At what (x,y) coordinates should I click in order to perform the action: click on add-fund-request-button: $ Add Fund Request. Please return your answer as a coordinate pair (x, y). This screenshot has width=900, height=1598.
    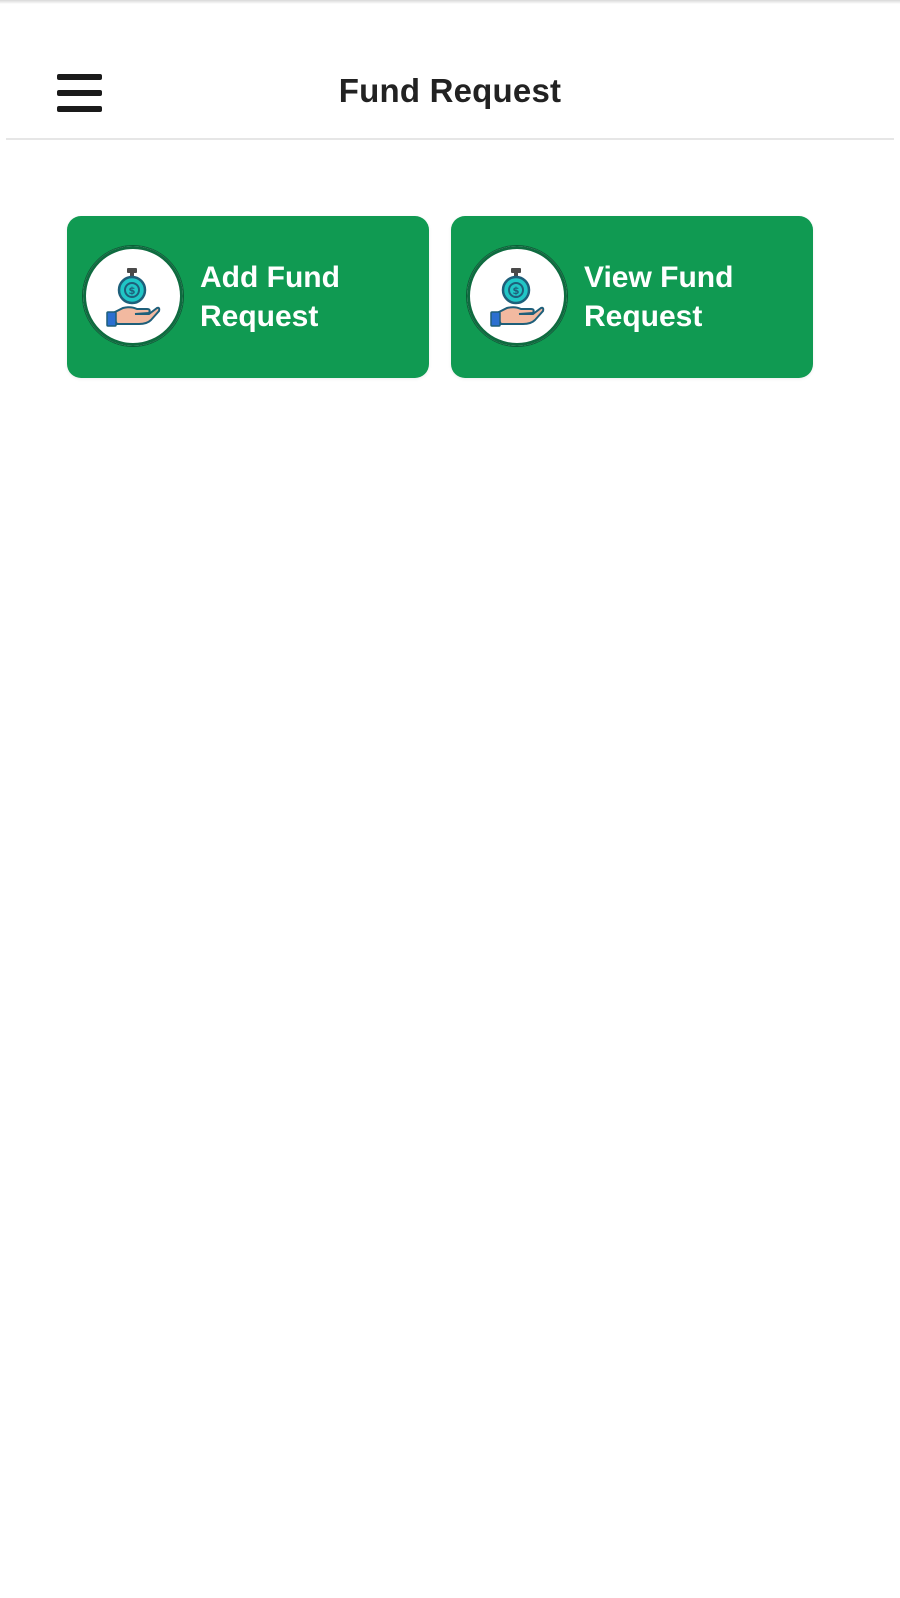
    Looking at the image, I should click on (248, 297).